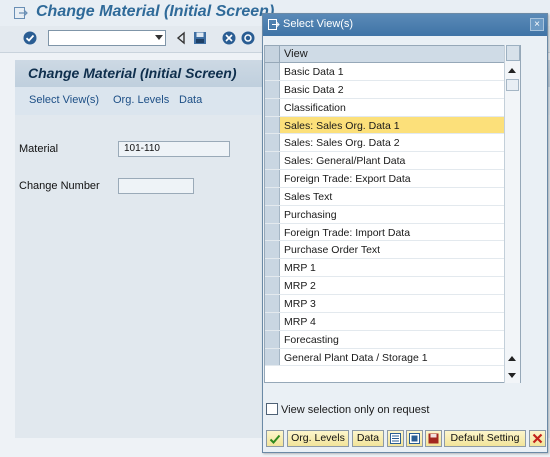 The height and width of the screenshot is (457, 550). Describe the element at coordinates (392, 268) in the screenshot. I see `view-row: MRP 1` at that location.